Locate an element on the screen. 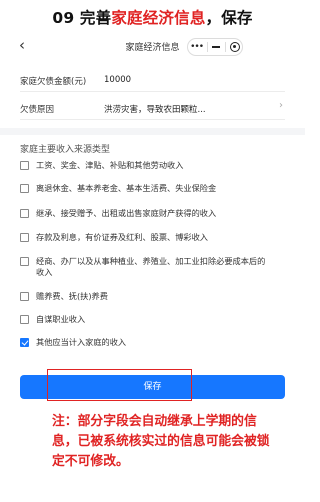 The width and height of the screenshot is (320, 502). minimize-icon is located at coordinates (216, 47).